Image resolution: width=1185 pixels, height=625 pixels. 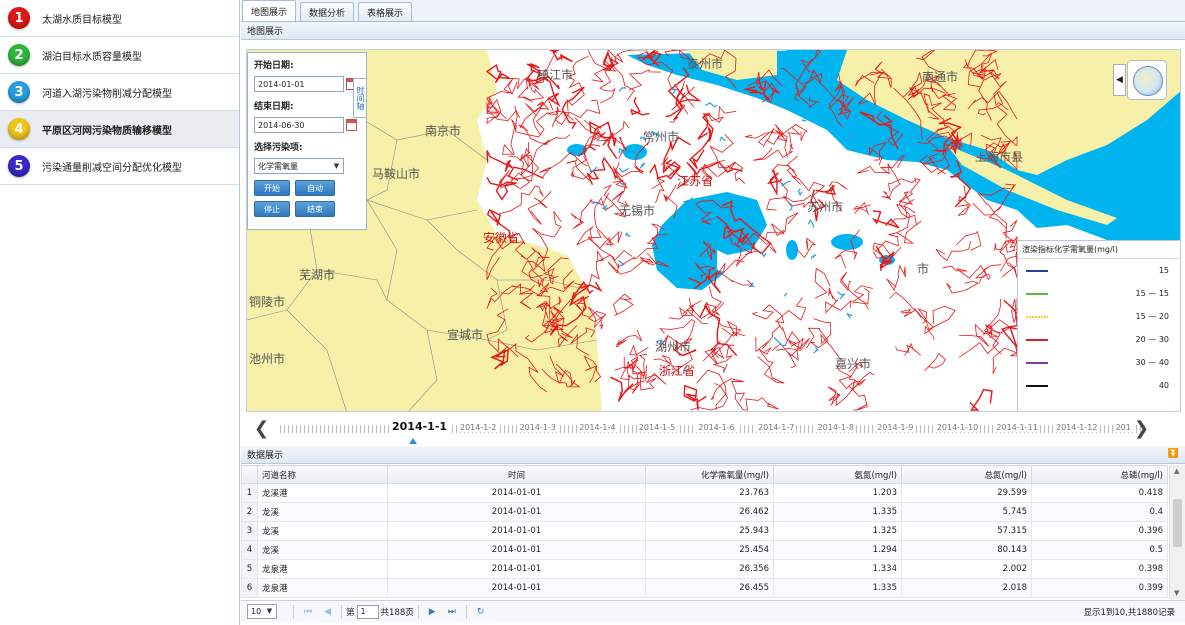 What do you see at coordinates (92, 57) in the screenshot?
I see `sidebar-item-label: 湖泊目标水质容量模型` at bounding box center [92, 57].